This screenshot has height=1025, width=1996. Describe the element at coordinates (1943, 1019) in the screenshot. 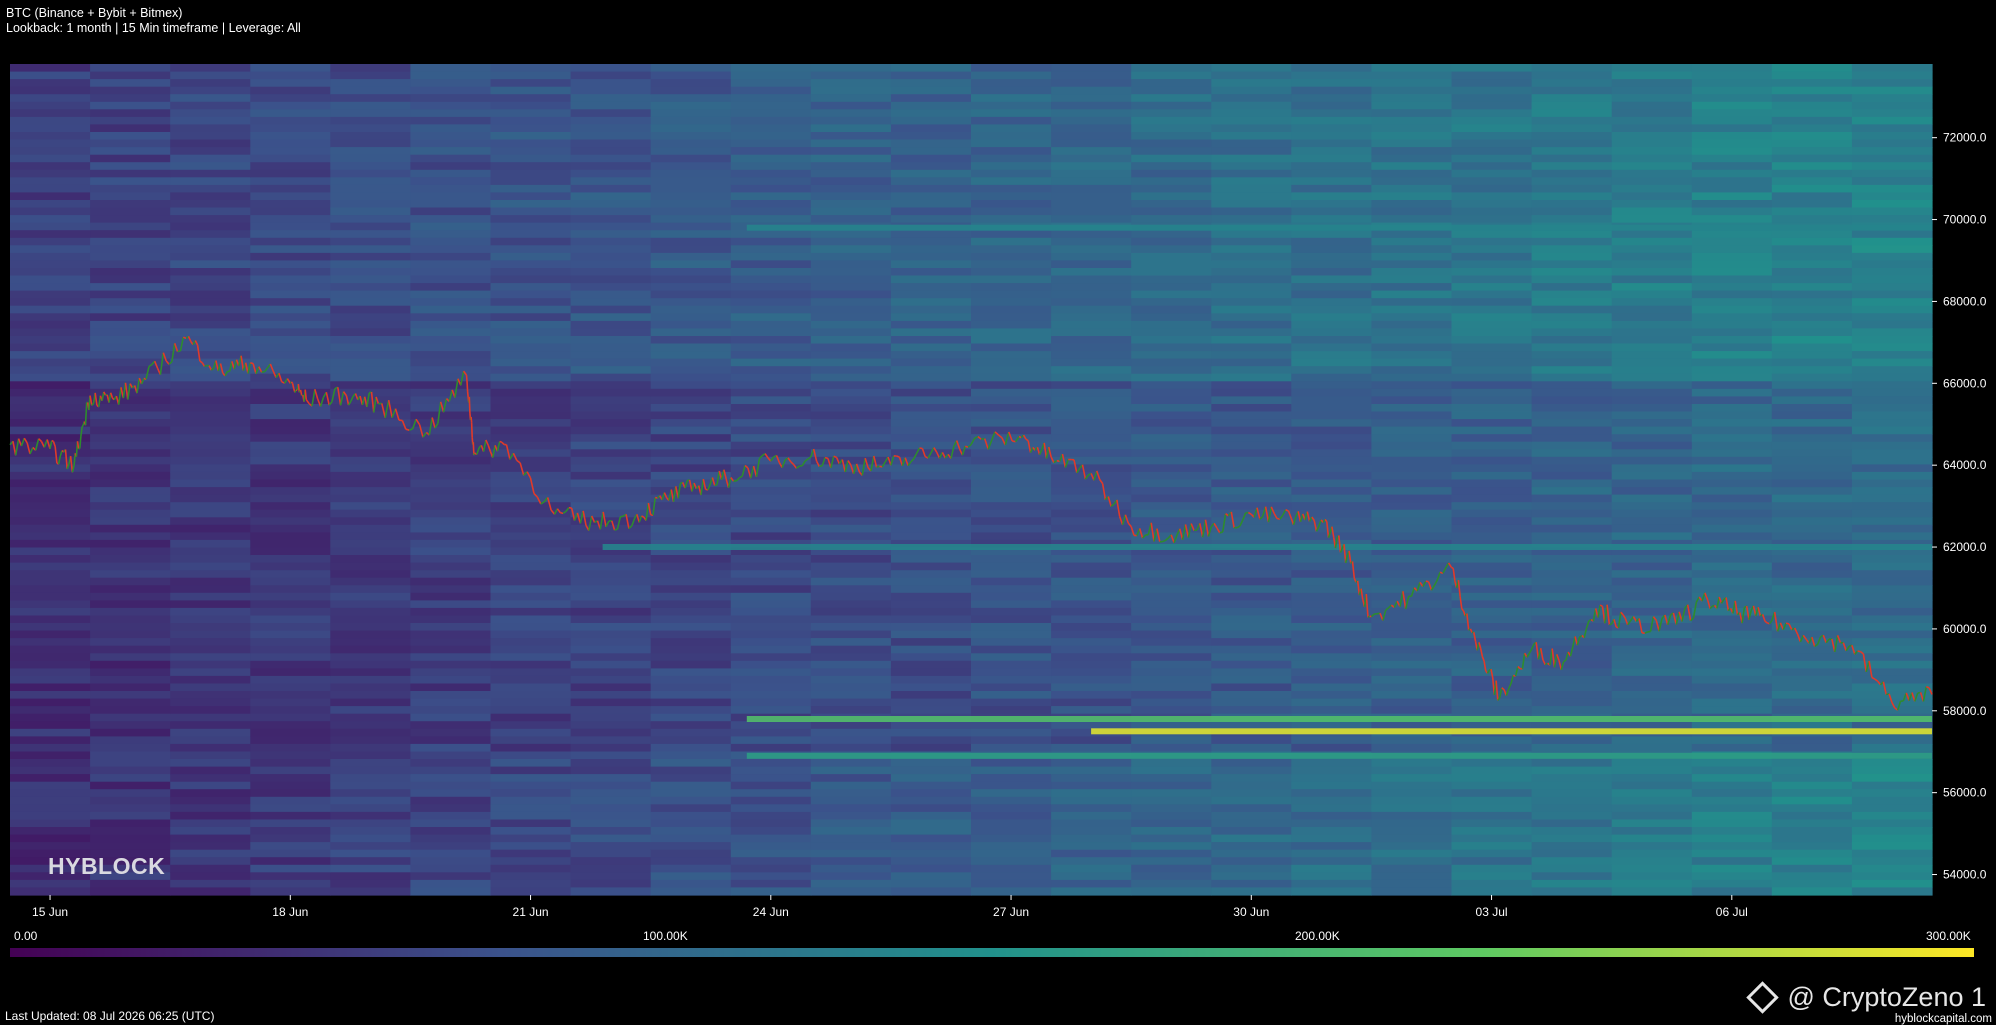

I see `site-link: hyblockcapital.com` at that location.